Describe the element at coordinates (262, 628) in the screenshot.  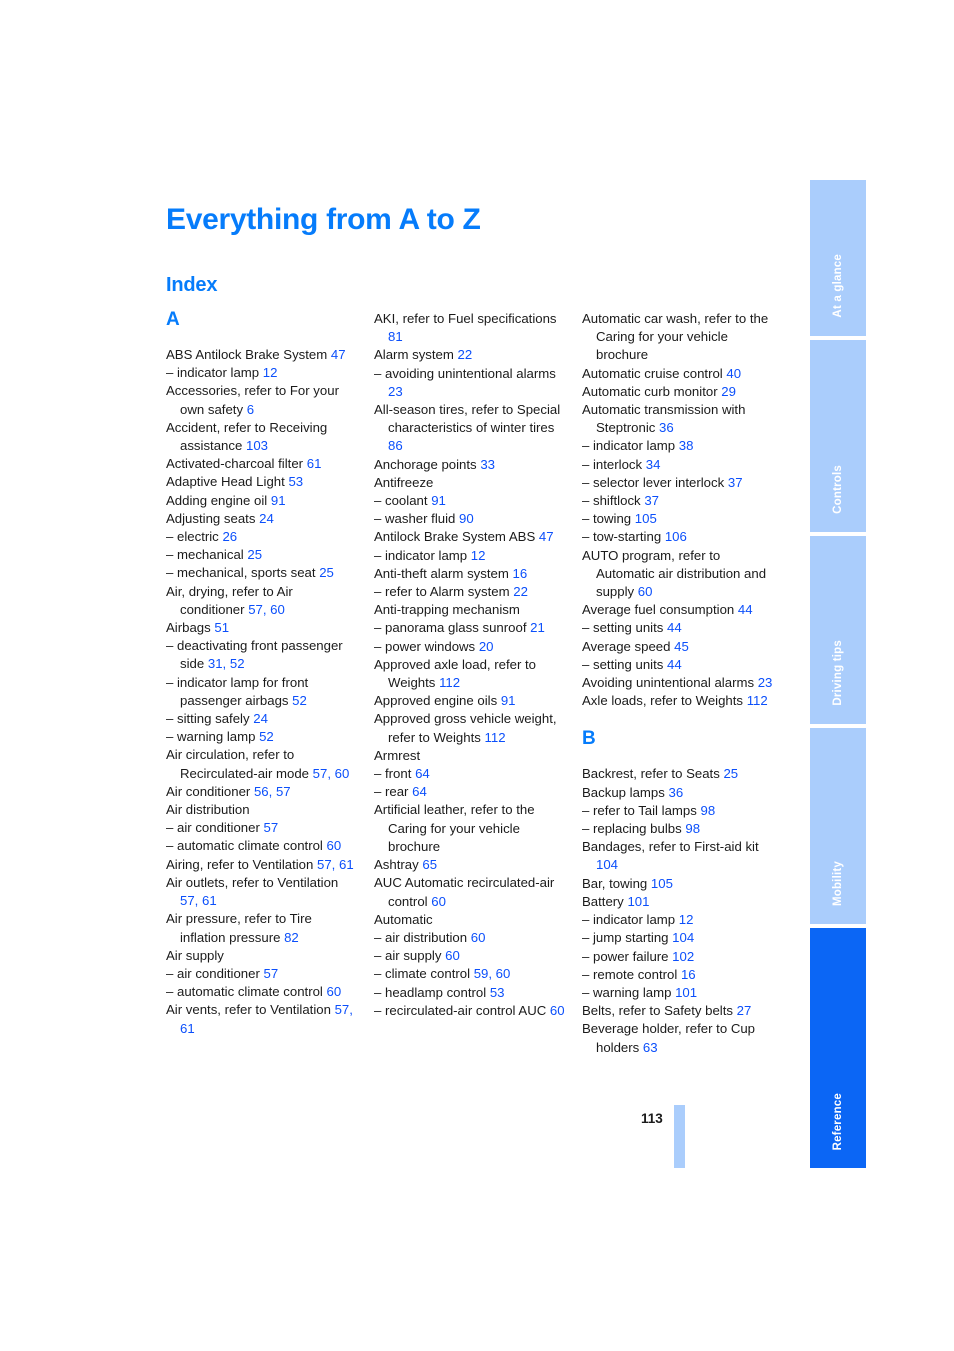
I see `index-entry: Airbags 51` at that location.